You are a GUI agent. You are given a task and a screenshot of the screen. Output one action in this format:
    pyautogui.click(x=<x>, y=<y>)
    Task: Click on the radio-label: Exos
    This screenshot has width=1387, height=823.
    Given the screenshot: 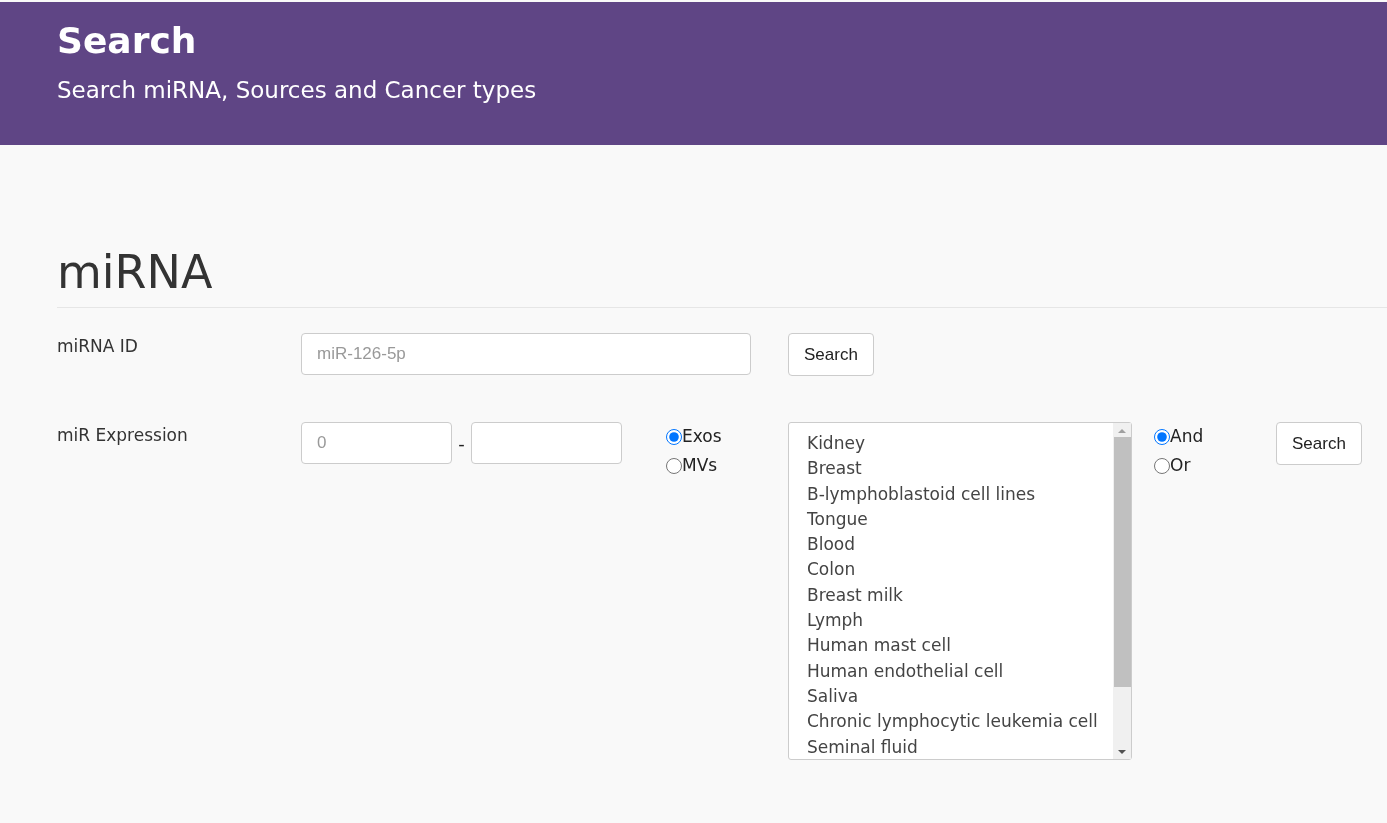 What is the action you would take?
    pyautogui.click(x=702, y=436)
    